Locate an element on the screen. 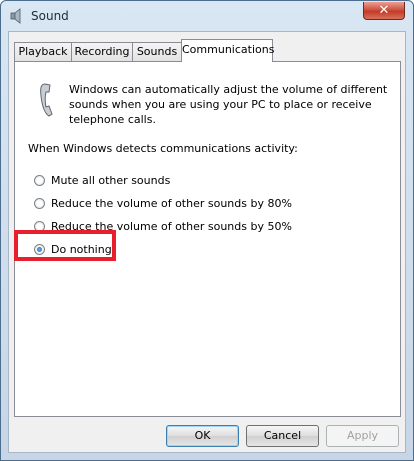  apply-button: Apply is located at coordinates (362, 436).